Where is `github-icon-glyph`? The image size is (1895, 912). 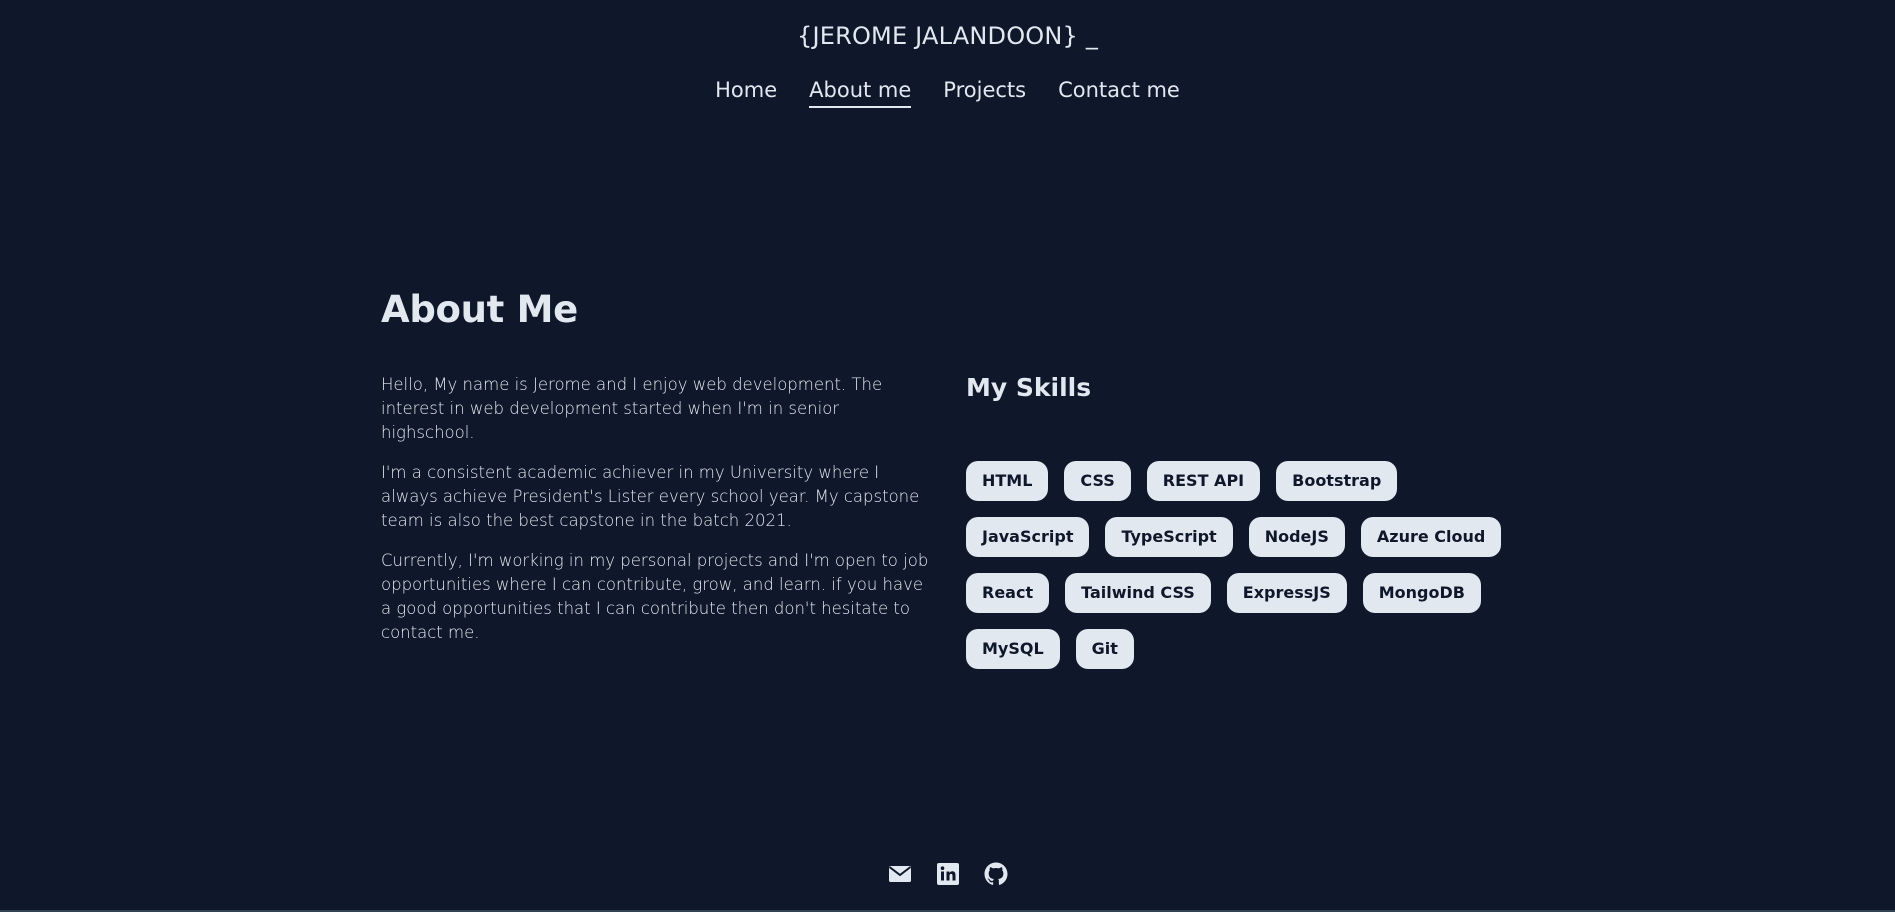 github-icon-glyph is located at coordinates (995, 873).